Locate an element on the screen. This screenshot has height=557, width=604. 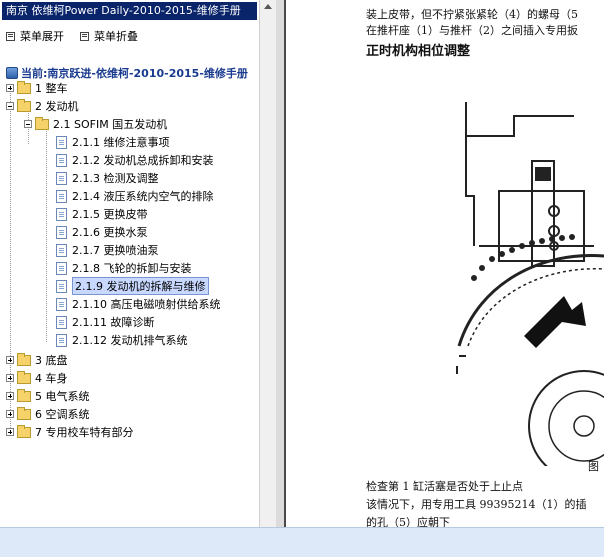
tree-node-3: 3 底盘 is located at coordinates (37, 360).